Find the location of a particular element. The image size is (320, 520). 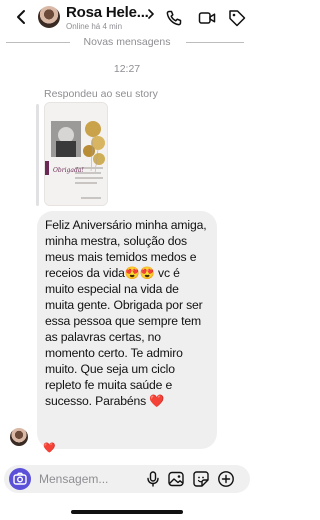

chat-header: Rosa Hele... Online há 4 min is located at coordinates (127, 18).